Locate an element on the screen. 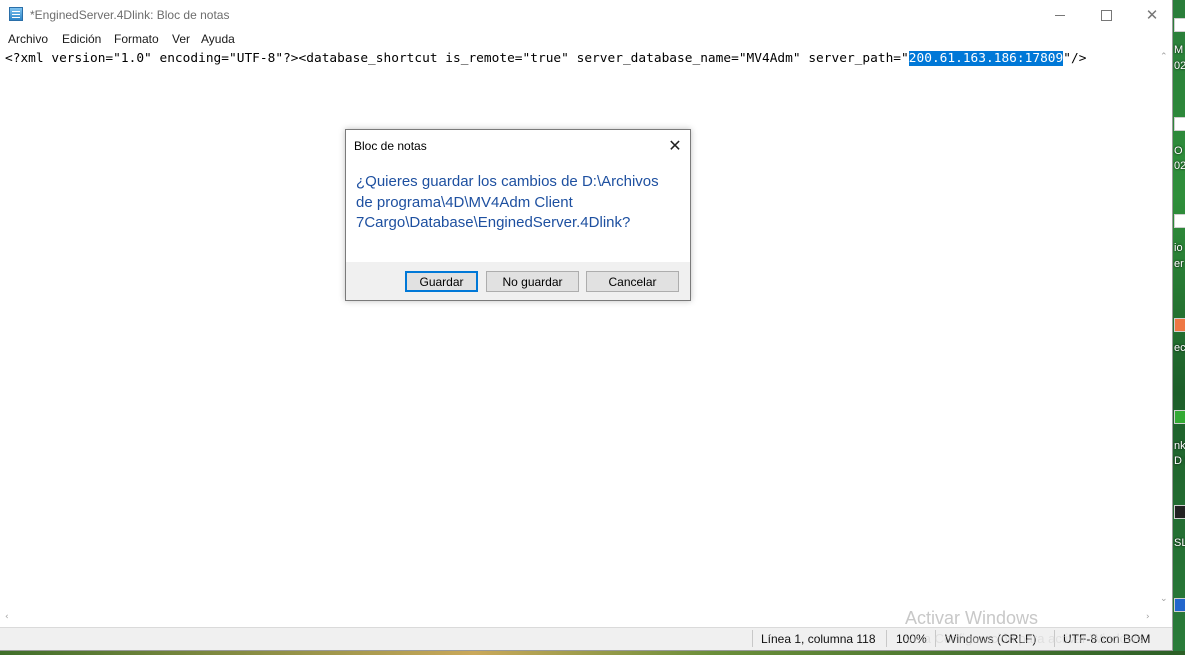 Image resolution: width=1185 pixels, height=655 pixels. chevron-down-icon: ⌄ is located at coordinates (1164, 599).